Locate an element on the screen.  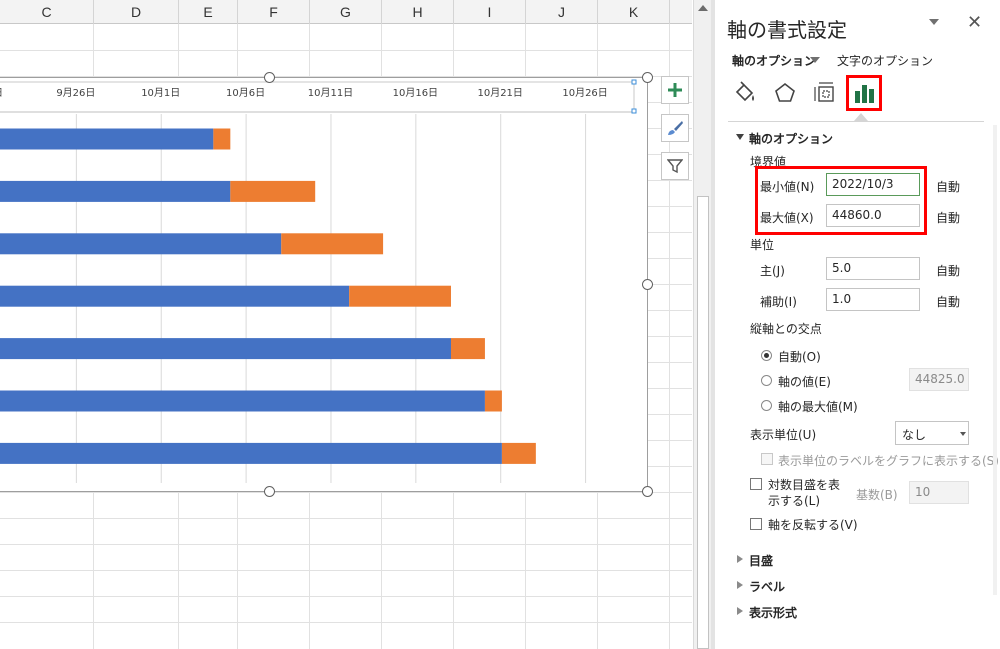
display-units-select: なし is located at coordinates (932, 433).